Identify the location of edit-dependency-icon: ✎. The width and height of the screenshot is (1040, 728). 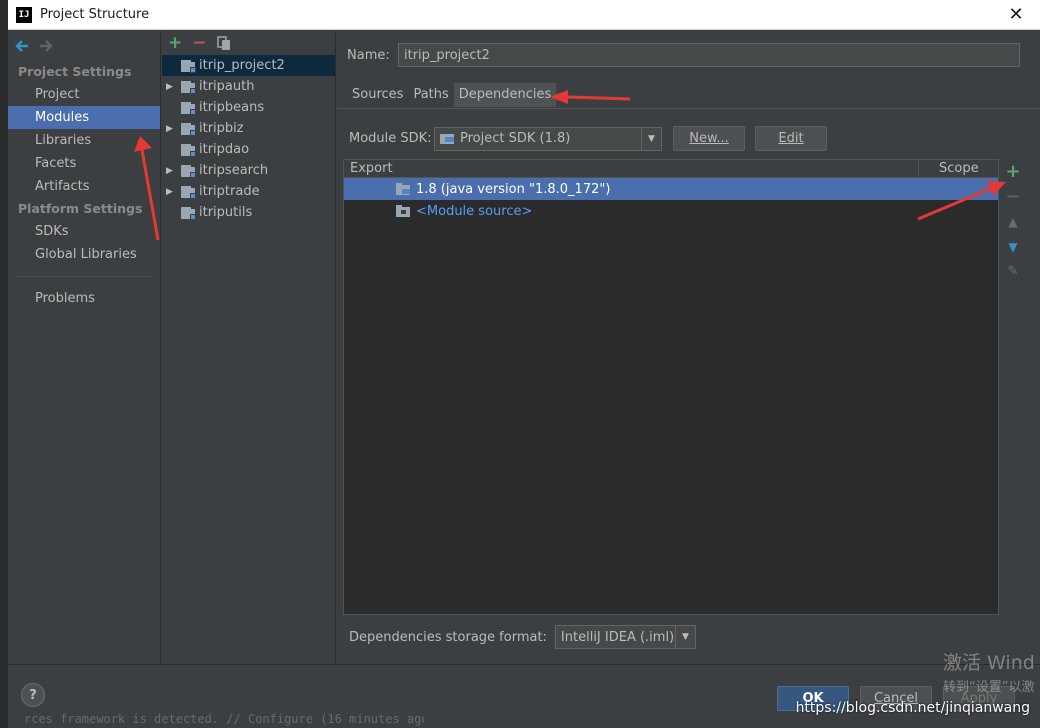
(1013, 271).